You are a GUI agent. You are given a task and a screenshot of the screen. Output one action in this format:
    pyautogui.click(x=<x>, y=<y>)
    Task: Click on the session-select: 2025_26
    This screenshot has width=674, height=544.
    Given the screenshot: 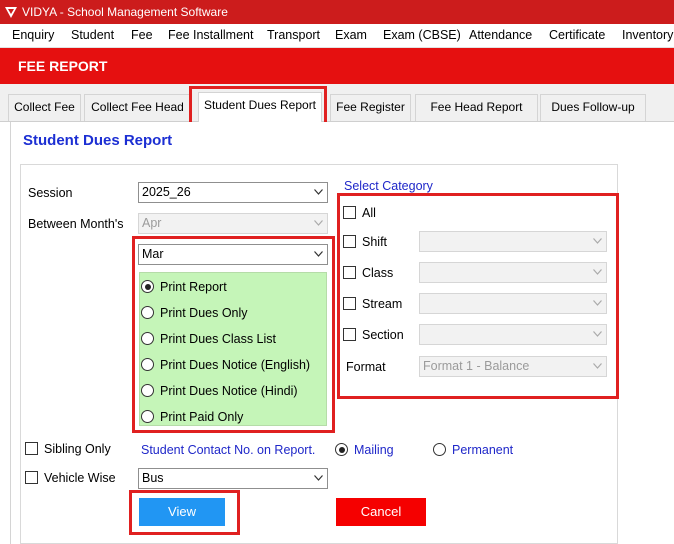 What is the action you would take?
    pyautogui.click(x=233, y=192)
    